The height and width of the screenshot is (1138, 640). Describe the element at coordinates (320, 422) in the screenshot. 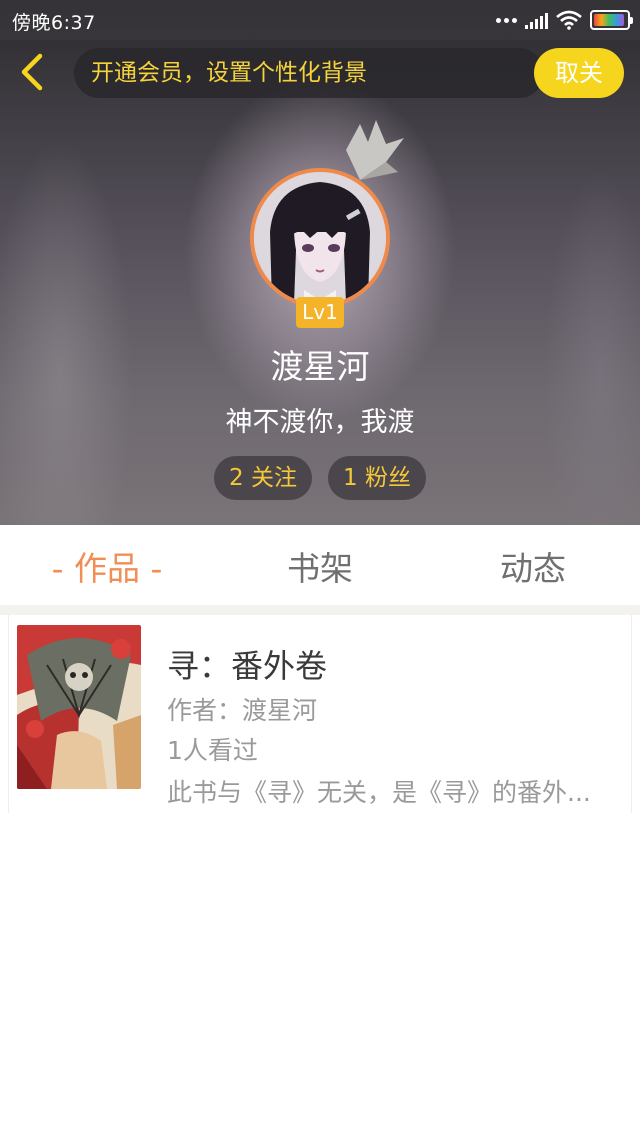

I see `user-signature: 神不渡你，我渡` at that location.